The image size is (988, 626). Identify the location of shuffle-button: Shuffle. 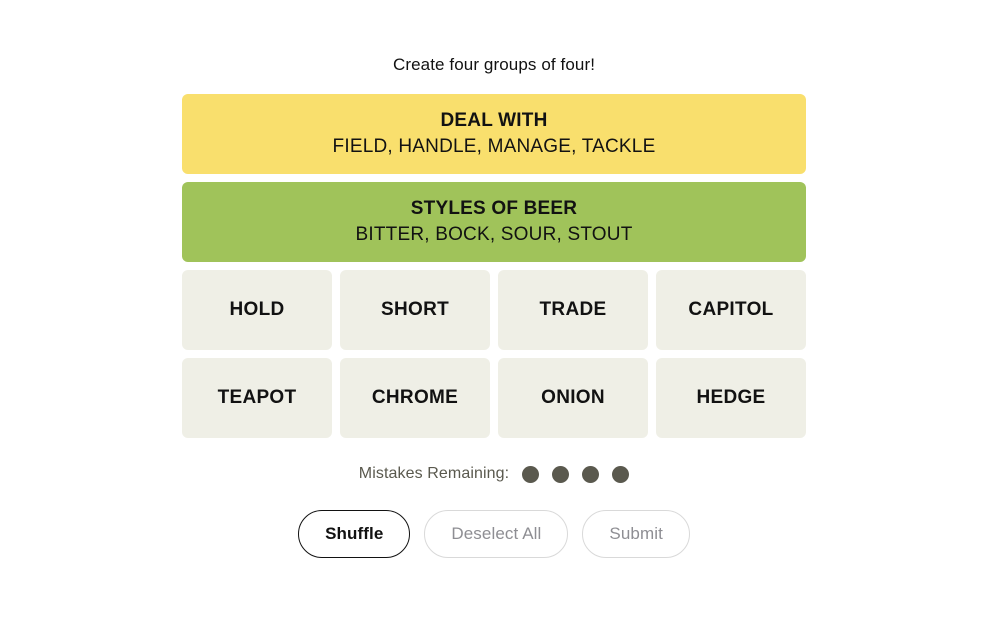
(354, 534).